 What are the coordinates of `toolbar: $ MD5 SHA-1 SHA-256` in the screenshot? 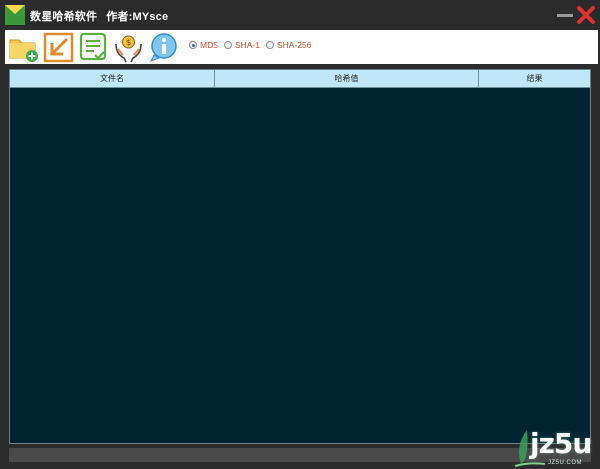 It's located at (301, 47).